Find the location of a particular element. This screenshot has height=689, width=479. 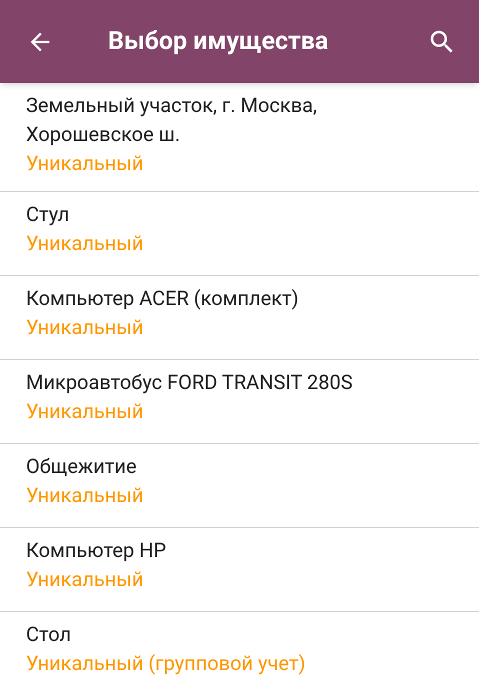

item-name: Земельный участок, г. Москва, Хорошевское ш. is located at coordinates (172, 120).